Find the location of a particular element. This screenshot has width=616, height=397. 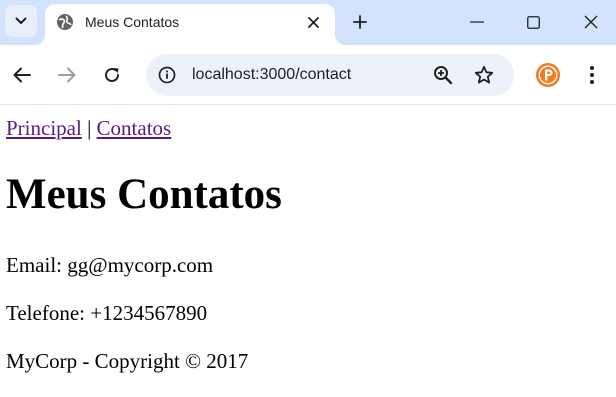

page-nav: Principal | Contatos is located at coordinates (88, 128).